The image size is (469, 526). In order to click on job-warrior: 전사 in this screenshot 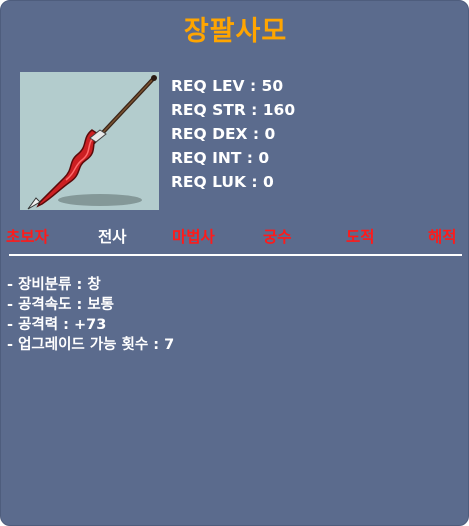, I will do `click(112, 237)`.